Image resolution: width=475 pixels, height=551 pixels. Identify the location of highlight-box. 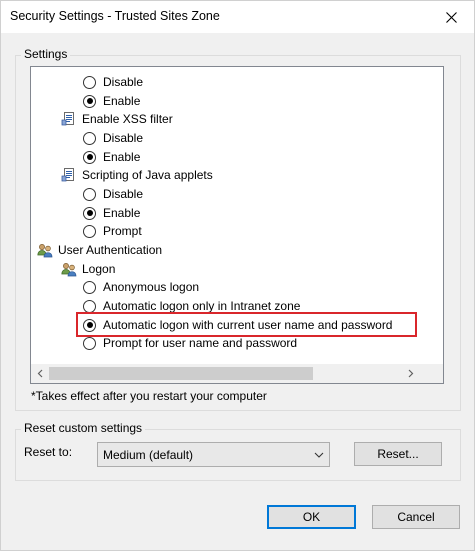
(246, 324).